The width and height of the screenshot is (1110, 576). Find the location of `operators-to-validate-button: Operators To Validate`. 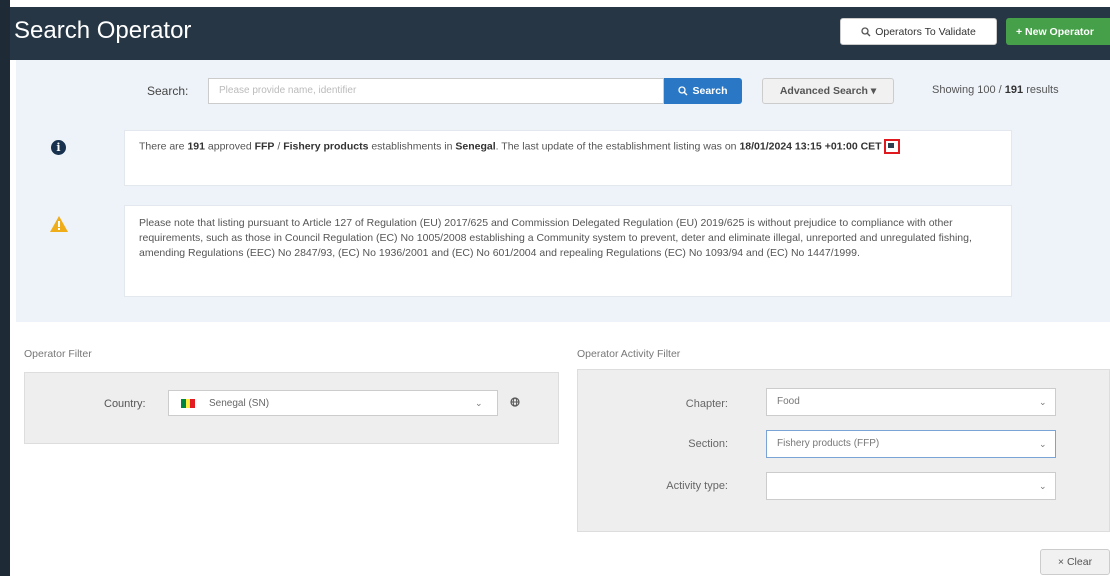

operators-to-validate-button: Operators To Validate is located at coordinates (918, 31).